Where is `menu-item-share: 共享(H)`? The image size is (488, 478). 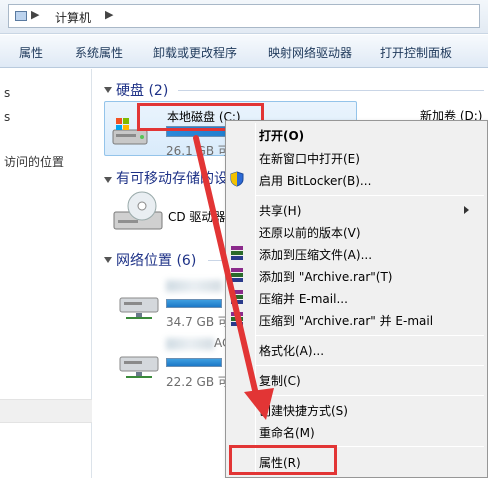
menu-item-share: 共享(H) is located at coordinates (280, 210).